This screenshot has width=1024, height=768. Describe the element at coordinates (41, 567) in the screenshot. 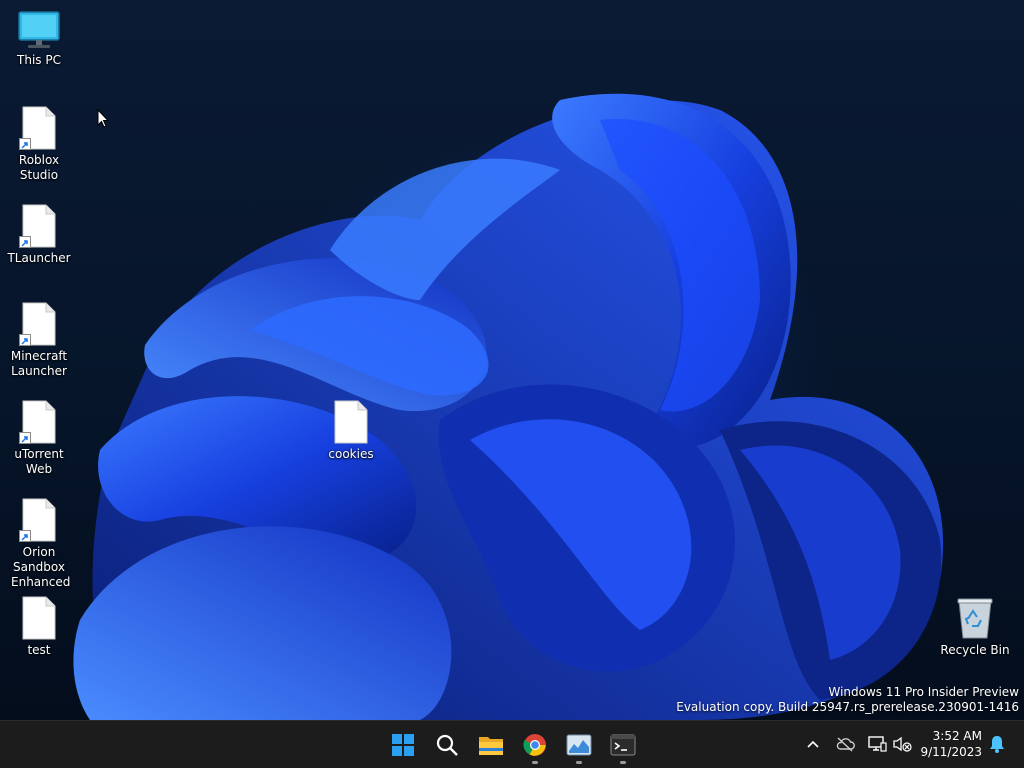

I see `desktop-icon-label: Orion Sandbox Enhanced` at that location.